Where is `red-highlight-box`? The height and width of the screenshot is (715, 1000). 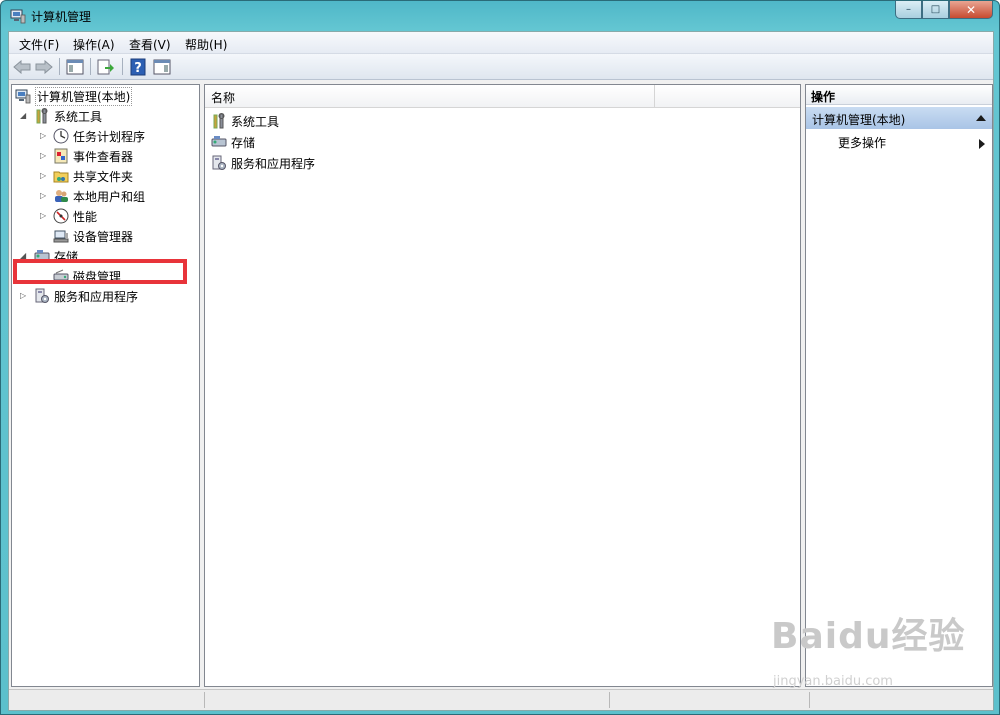
red-highlight-box is located at coordinates (100, 271).